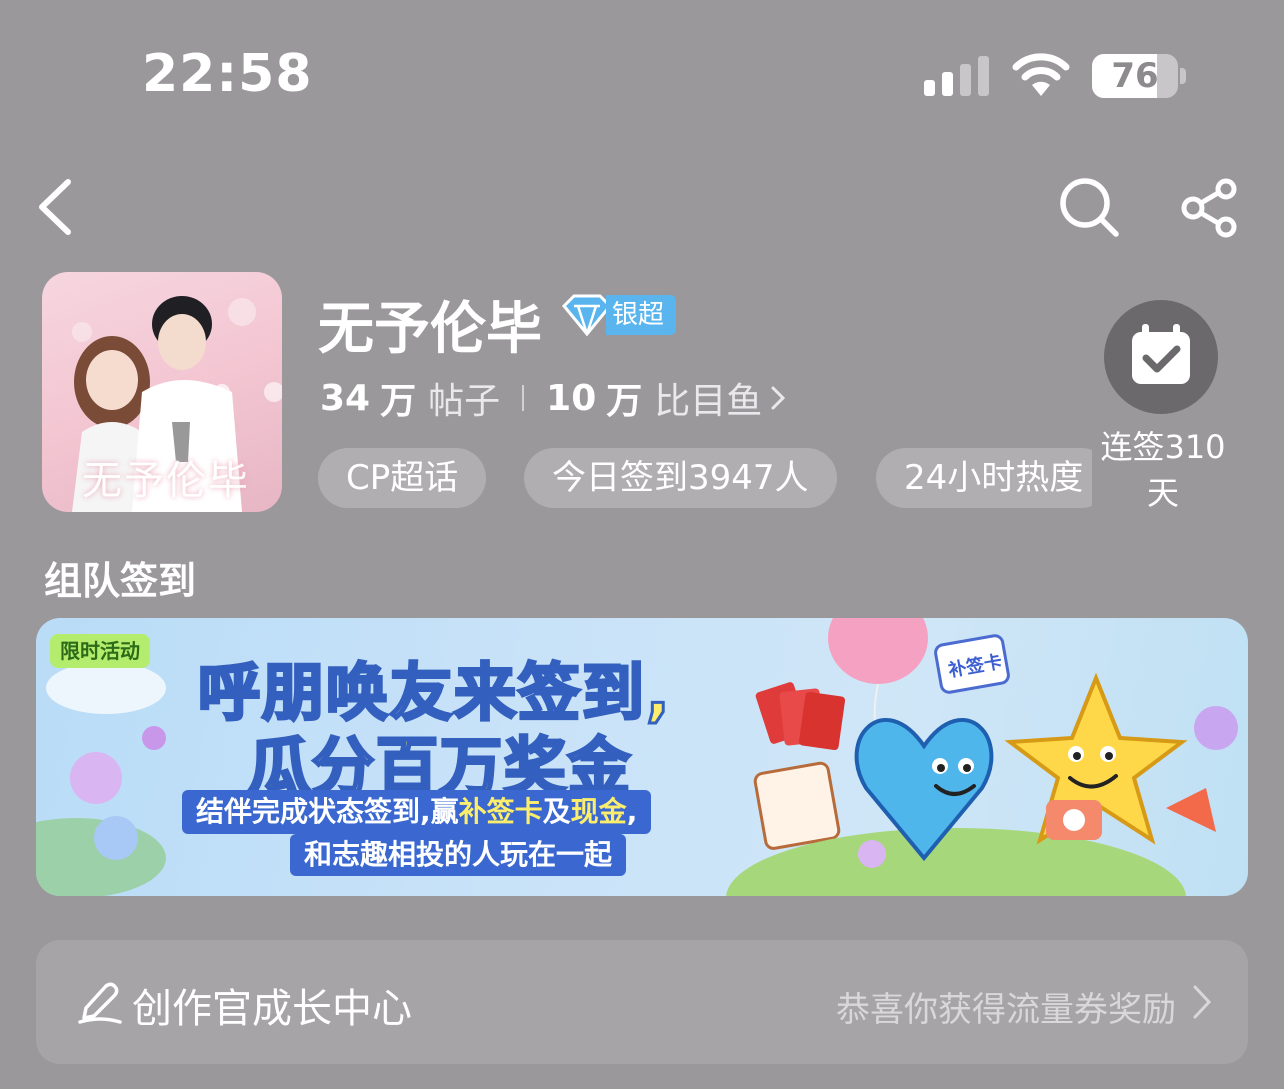 This screenshot has width=1284, height=1089. What do you see at coordinates (708, 398) in the screenshot?
I see `fans-label: 比目鱼` at bounding box center [708, 398].